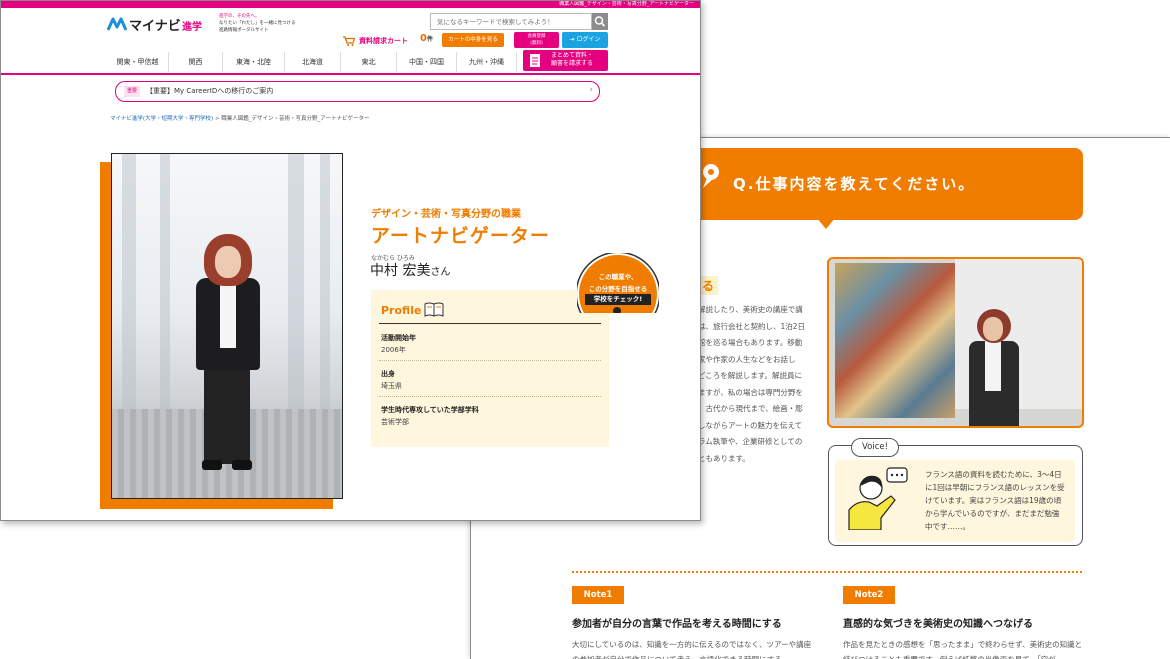 The height and width of the screenshot is (659, 1170). What do you see at coordinates (750, 342) in the screenshot?
I see `body-line: 館を巡る場合もあります。移動` at bounding box center [750, 342].